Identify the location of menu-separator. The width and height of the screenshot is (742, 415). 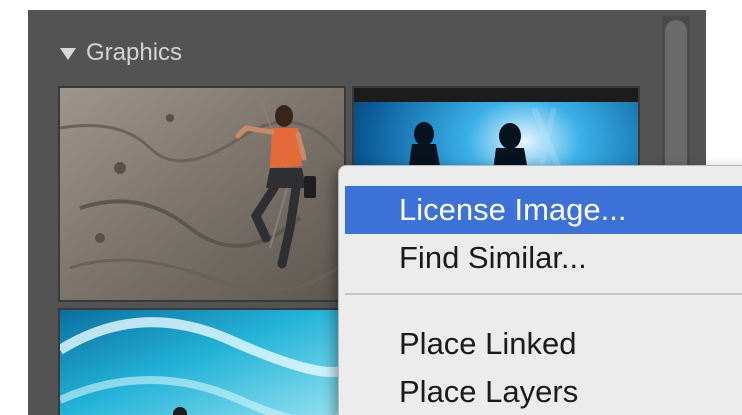
(543, 294).